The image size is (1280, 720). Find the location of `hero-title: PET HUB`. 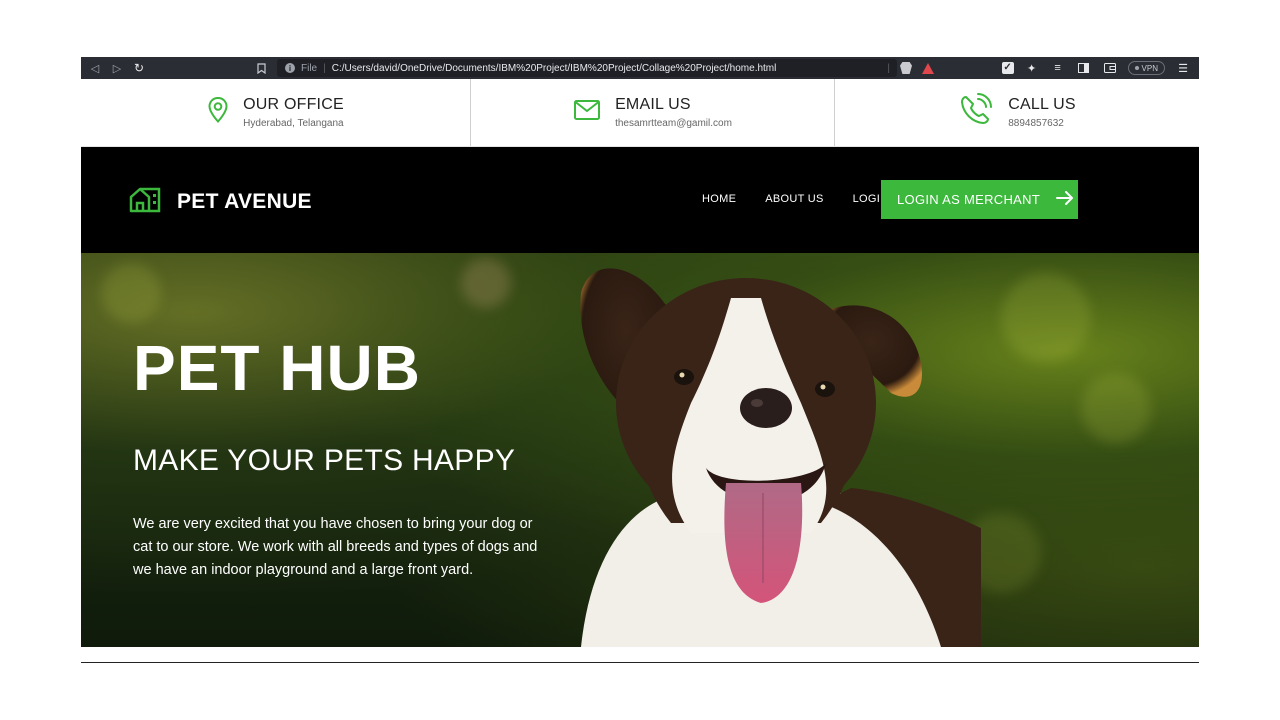

hero-title: PET HUB is located at coordinates (277, 368).